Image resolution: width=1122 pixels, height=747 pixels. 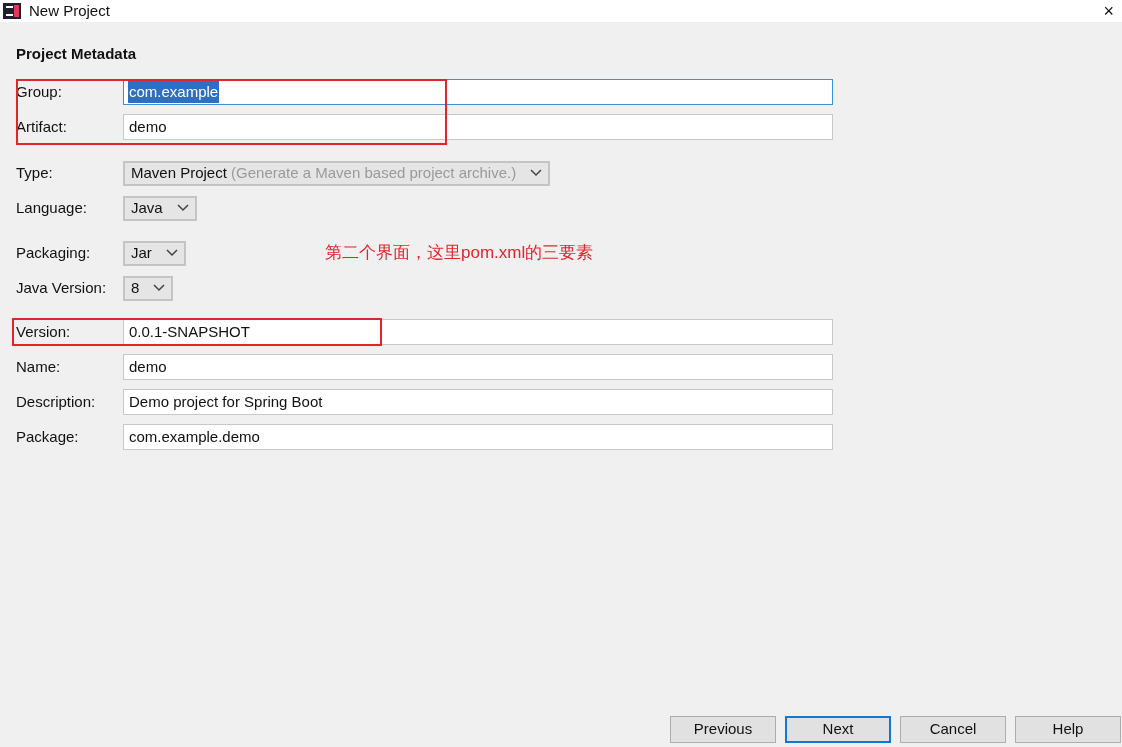 What do you see at coordinates (148, 288) in the screenshot?
I see `dropdown: 8` at bounding box center [148, 288].